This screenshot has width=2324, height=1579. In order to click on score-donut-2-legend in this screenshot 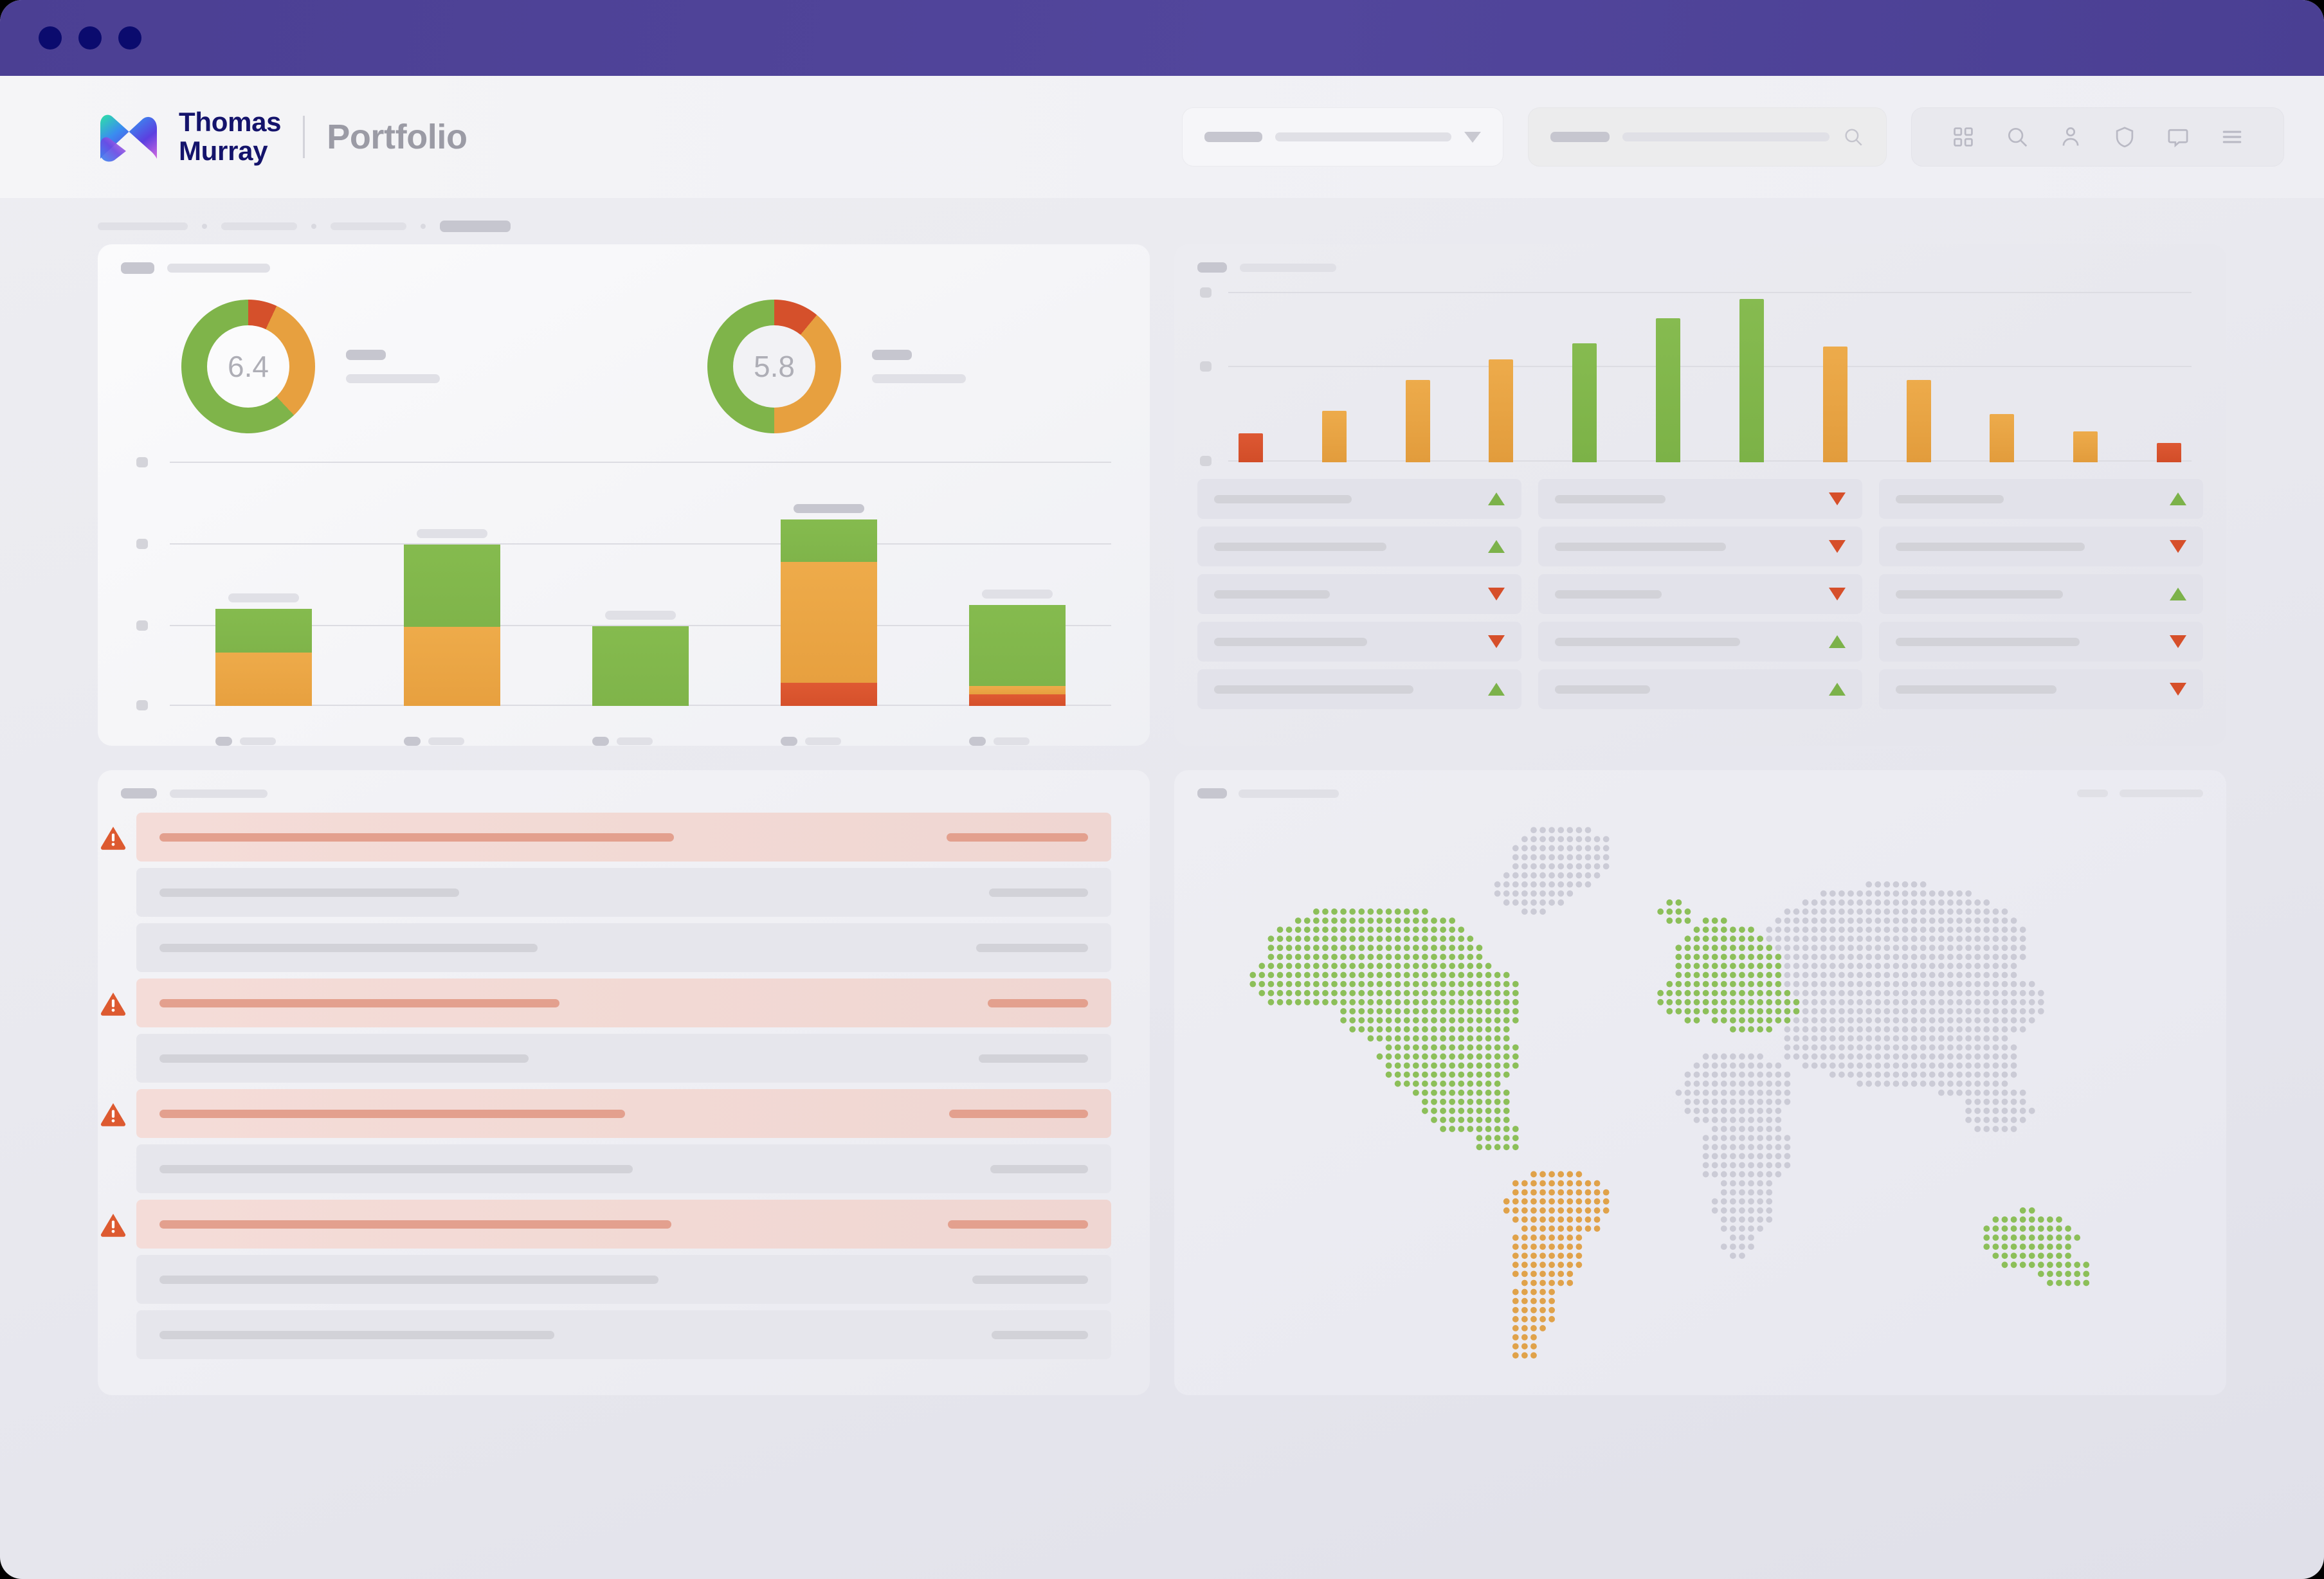, I will do `click(919, 366)`.